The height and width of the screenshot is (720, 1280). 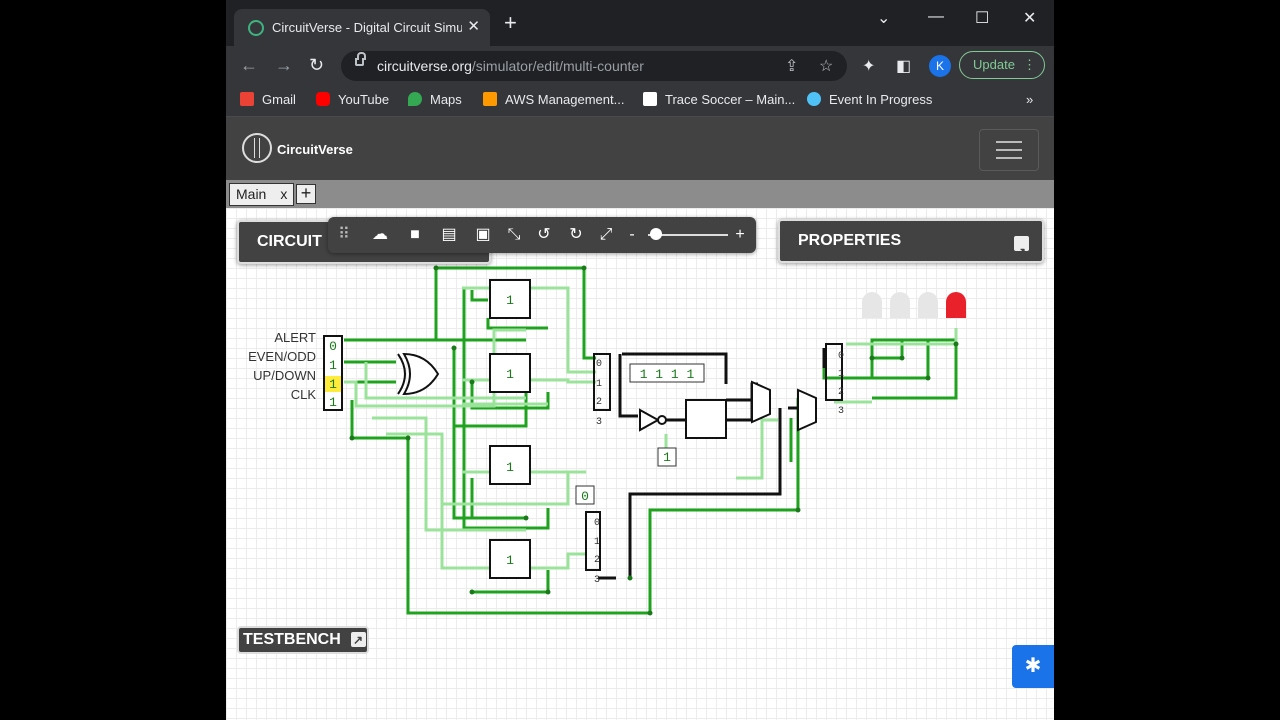 I want to click on delete-icon: ▤, so click(x=449, y=235).